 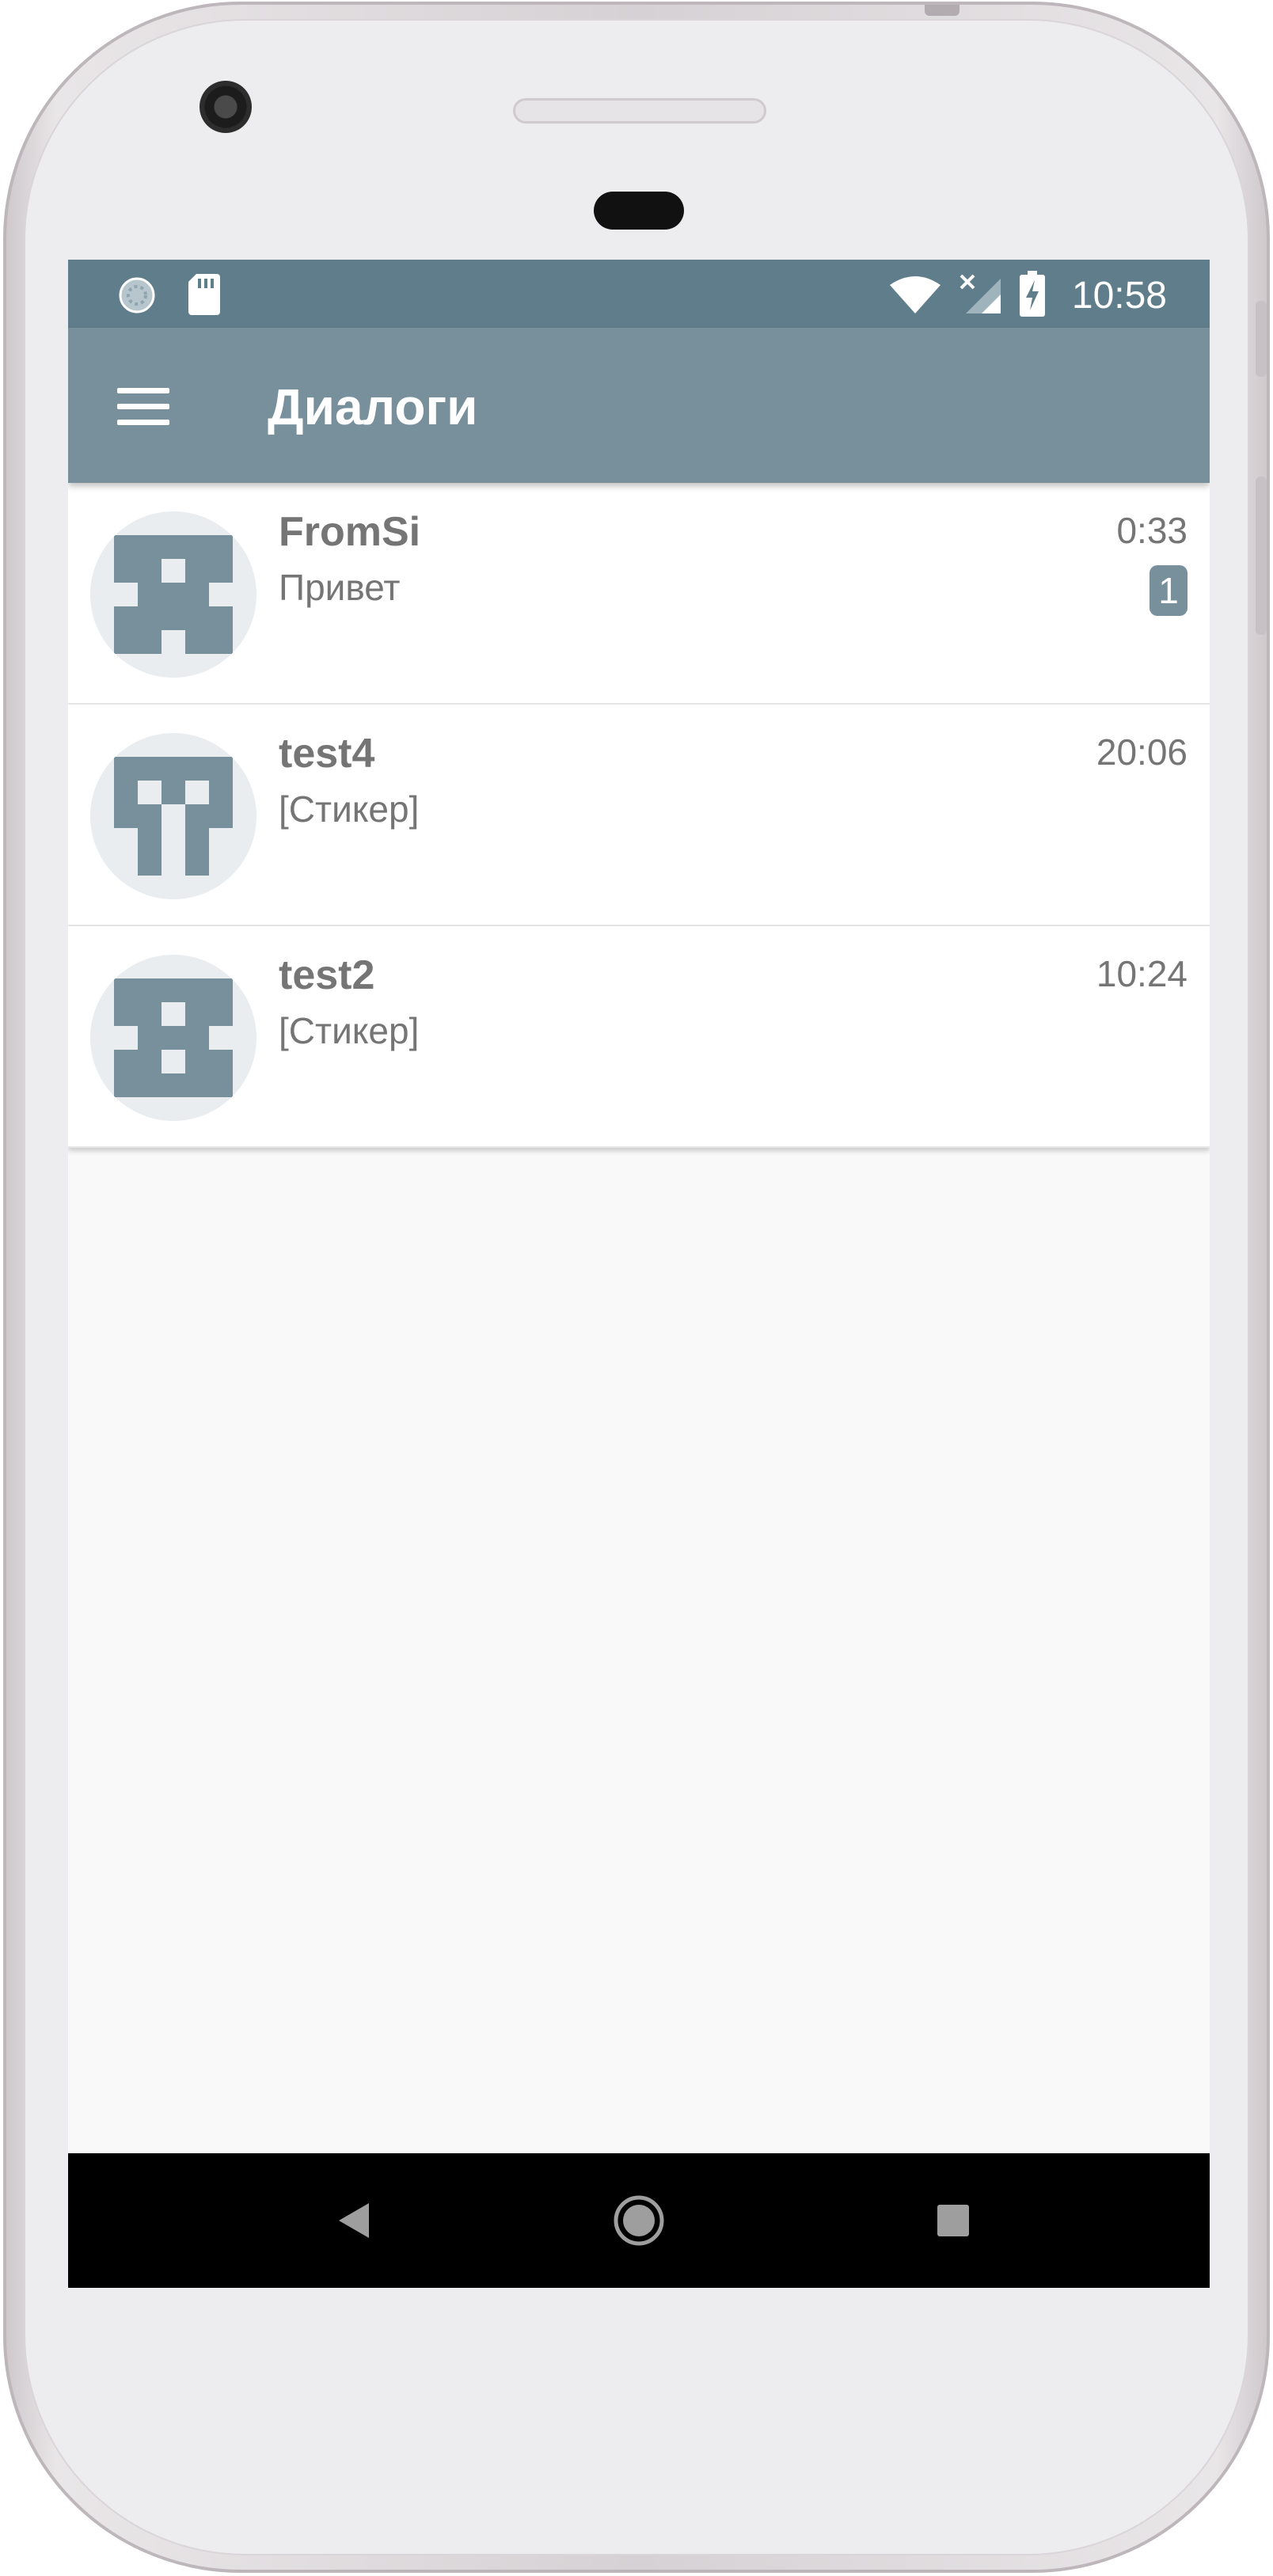 I want to click on dialog-item-test2: test2 [Стикер] 10:24, so click(x=639, y=1037).